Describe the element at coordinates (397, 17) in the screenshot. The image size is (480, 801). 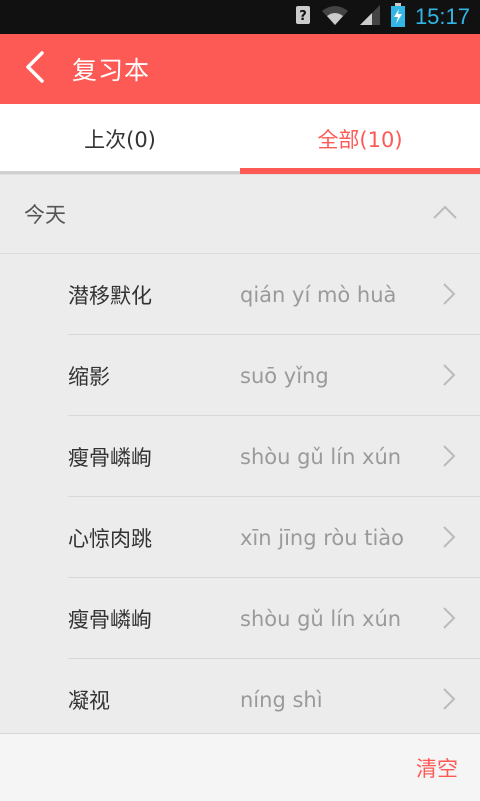
I see `battery-charging-icon` at that location.